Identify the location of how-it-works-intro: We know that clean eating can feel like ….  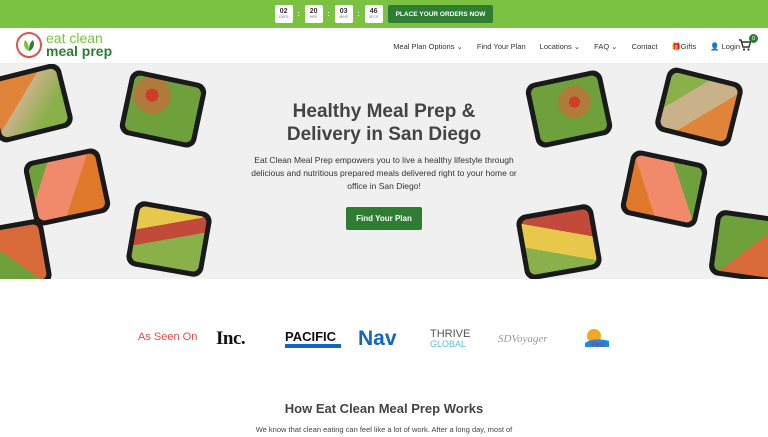
(384, 429).